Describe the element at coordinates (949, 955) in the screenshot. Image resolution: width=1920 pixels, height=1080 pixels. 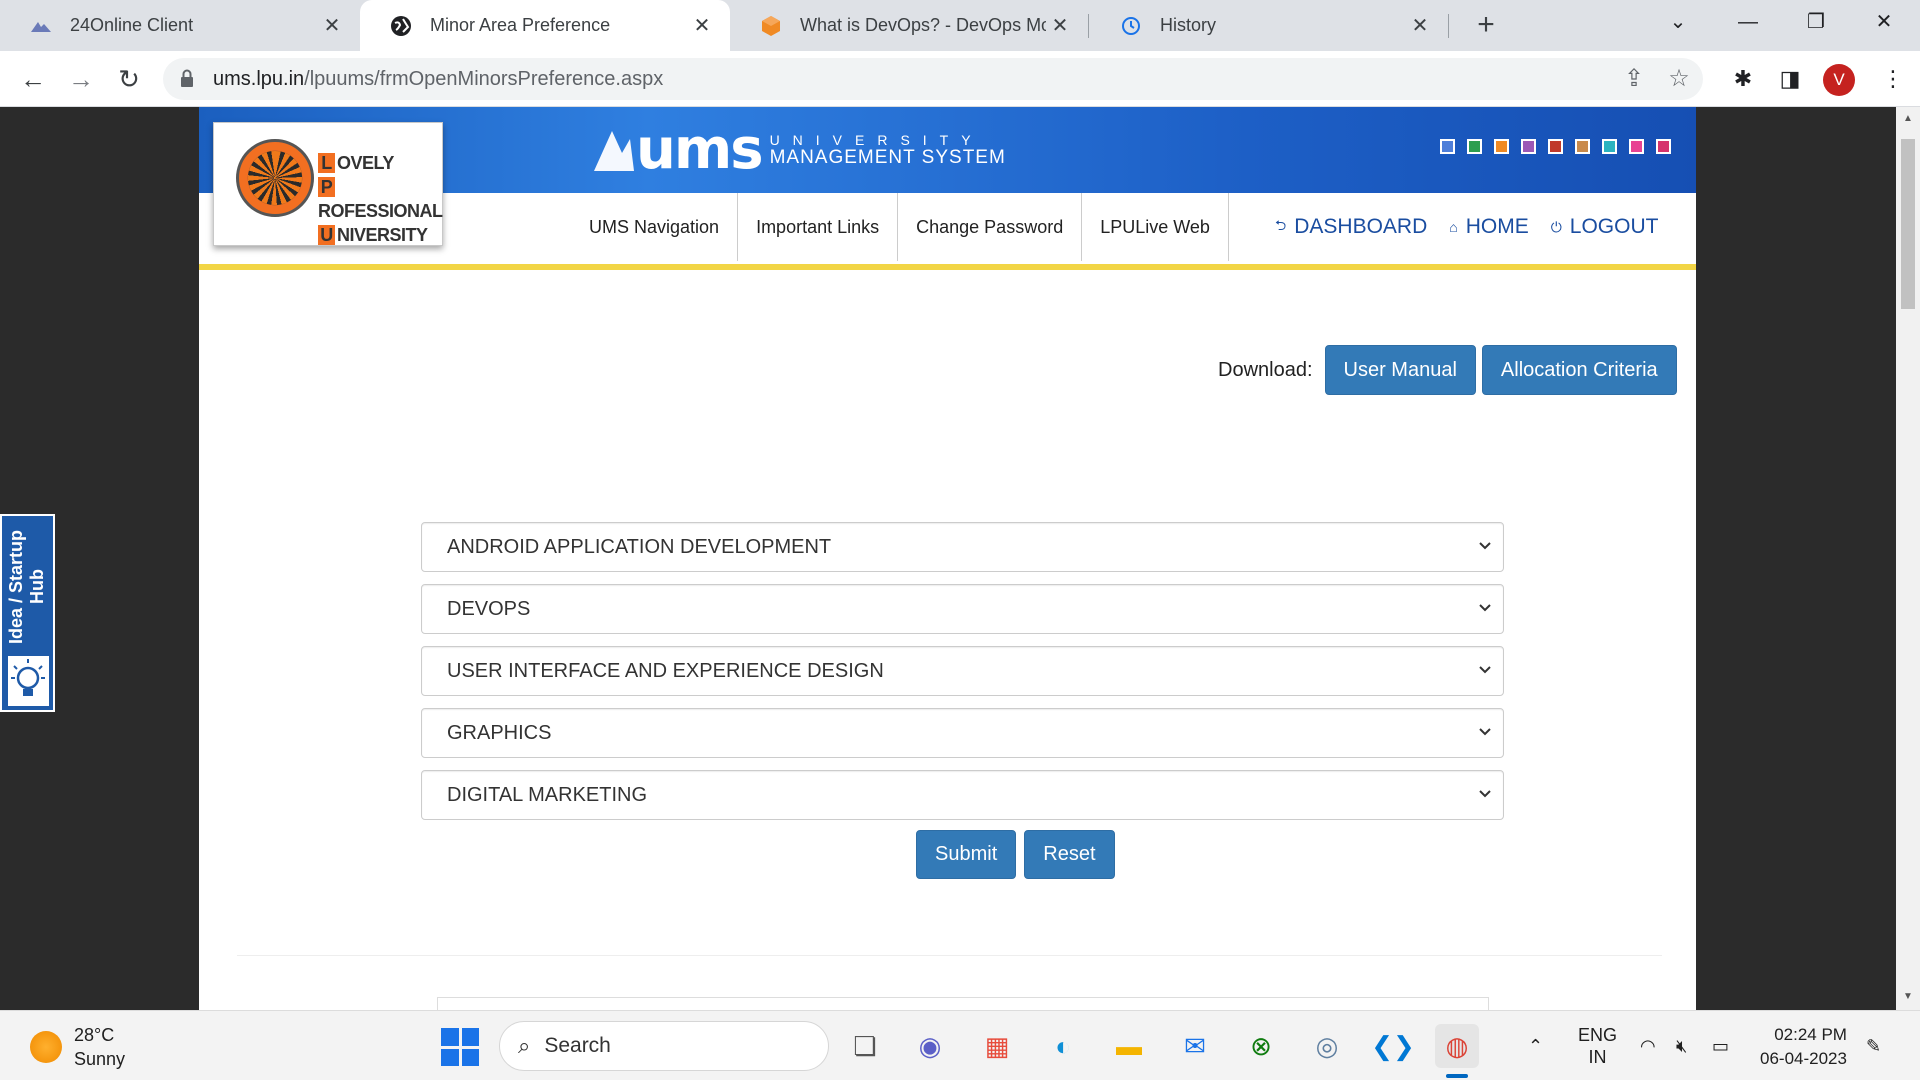
I see `divider` at that location.